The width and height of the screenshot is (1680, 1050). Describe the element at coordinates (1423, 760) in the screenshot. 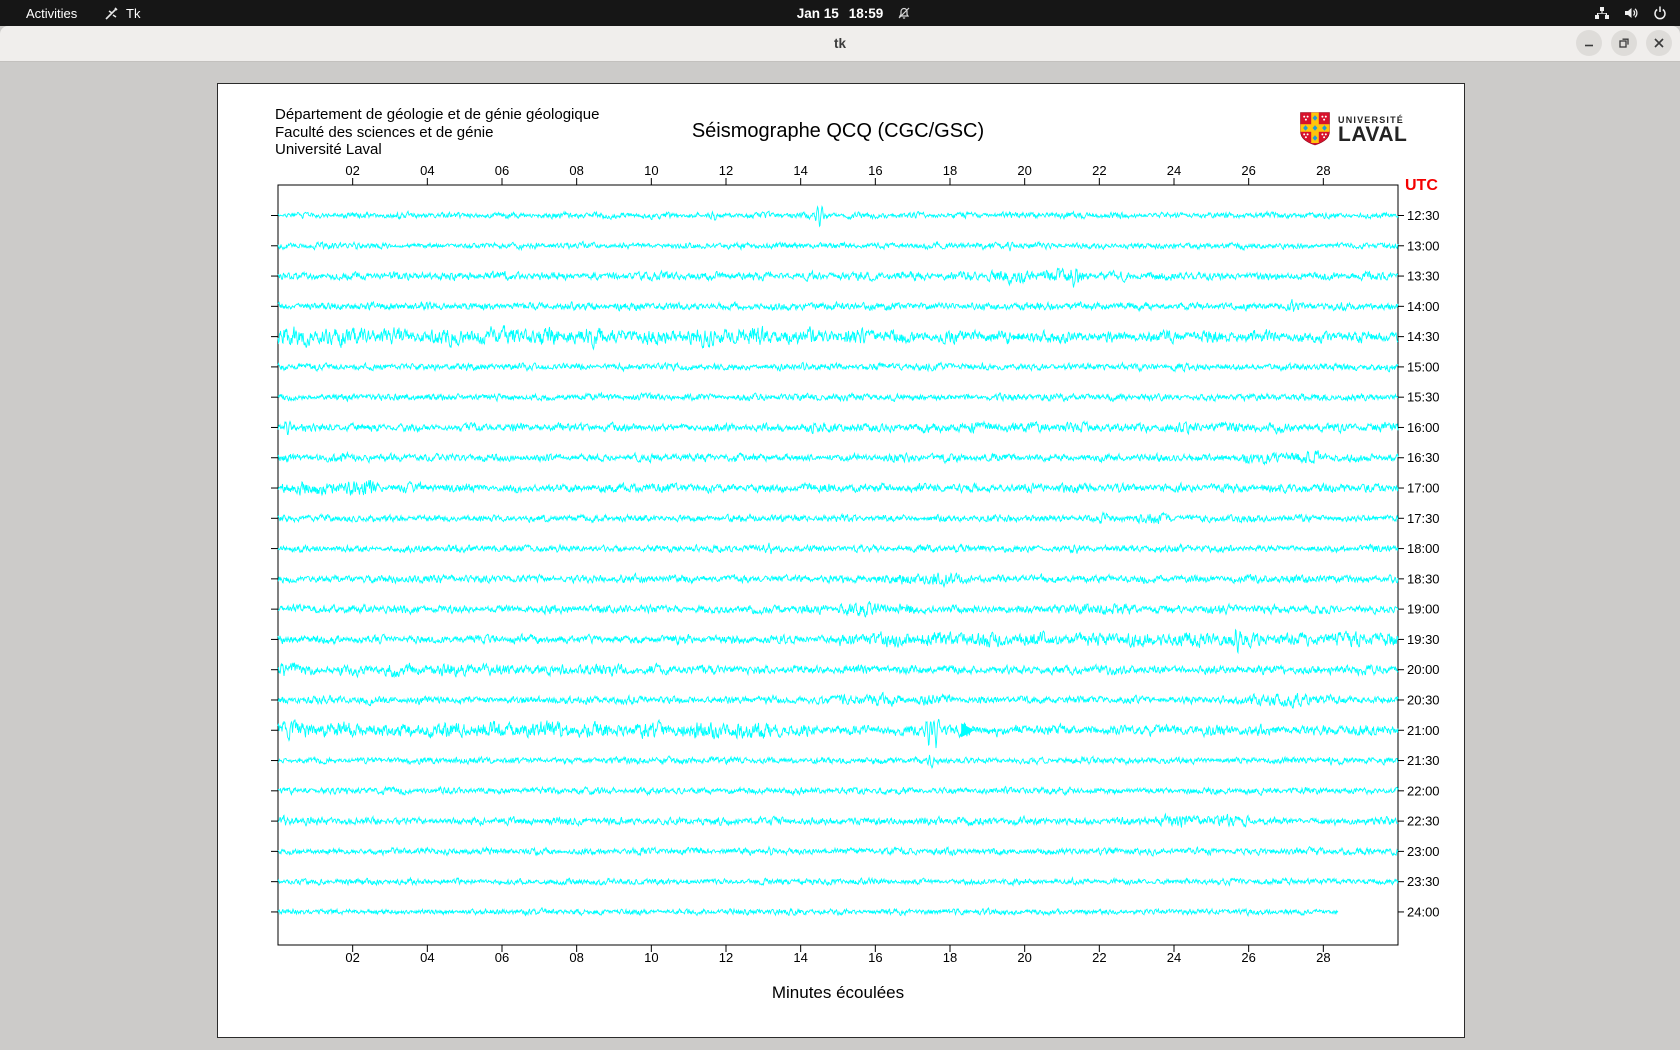

I see `trace-time-label: 21:30` at that location.